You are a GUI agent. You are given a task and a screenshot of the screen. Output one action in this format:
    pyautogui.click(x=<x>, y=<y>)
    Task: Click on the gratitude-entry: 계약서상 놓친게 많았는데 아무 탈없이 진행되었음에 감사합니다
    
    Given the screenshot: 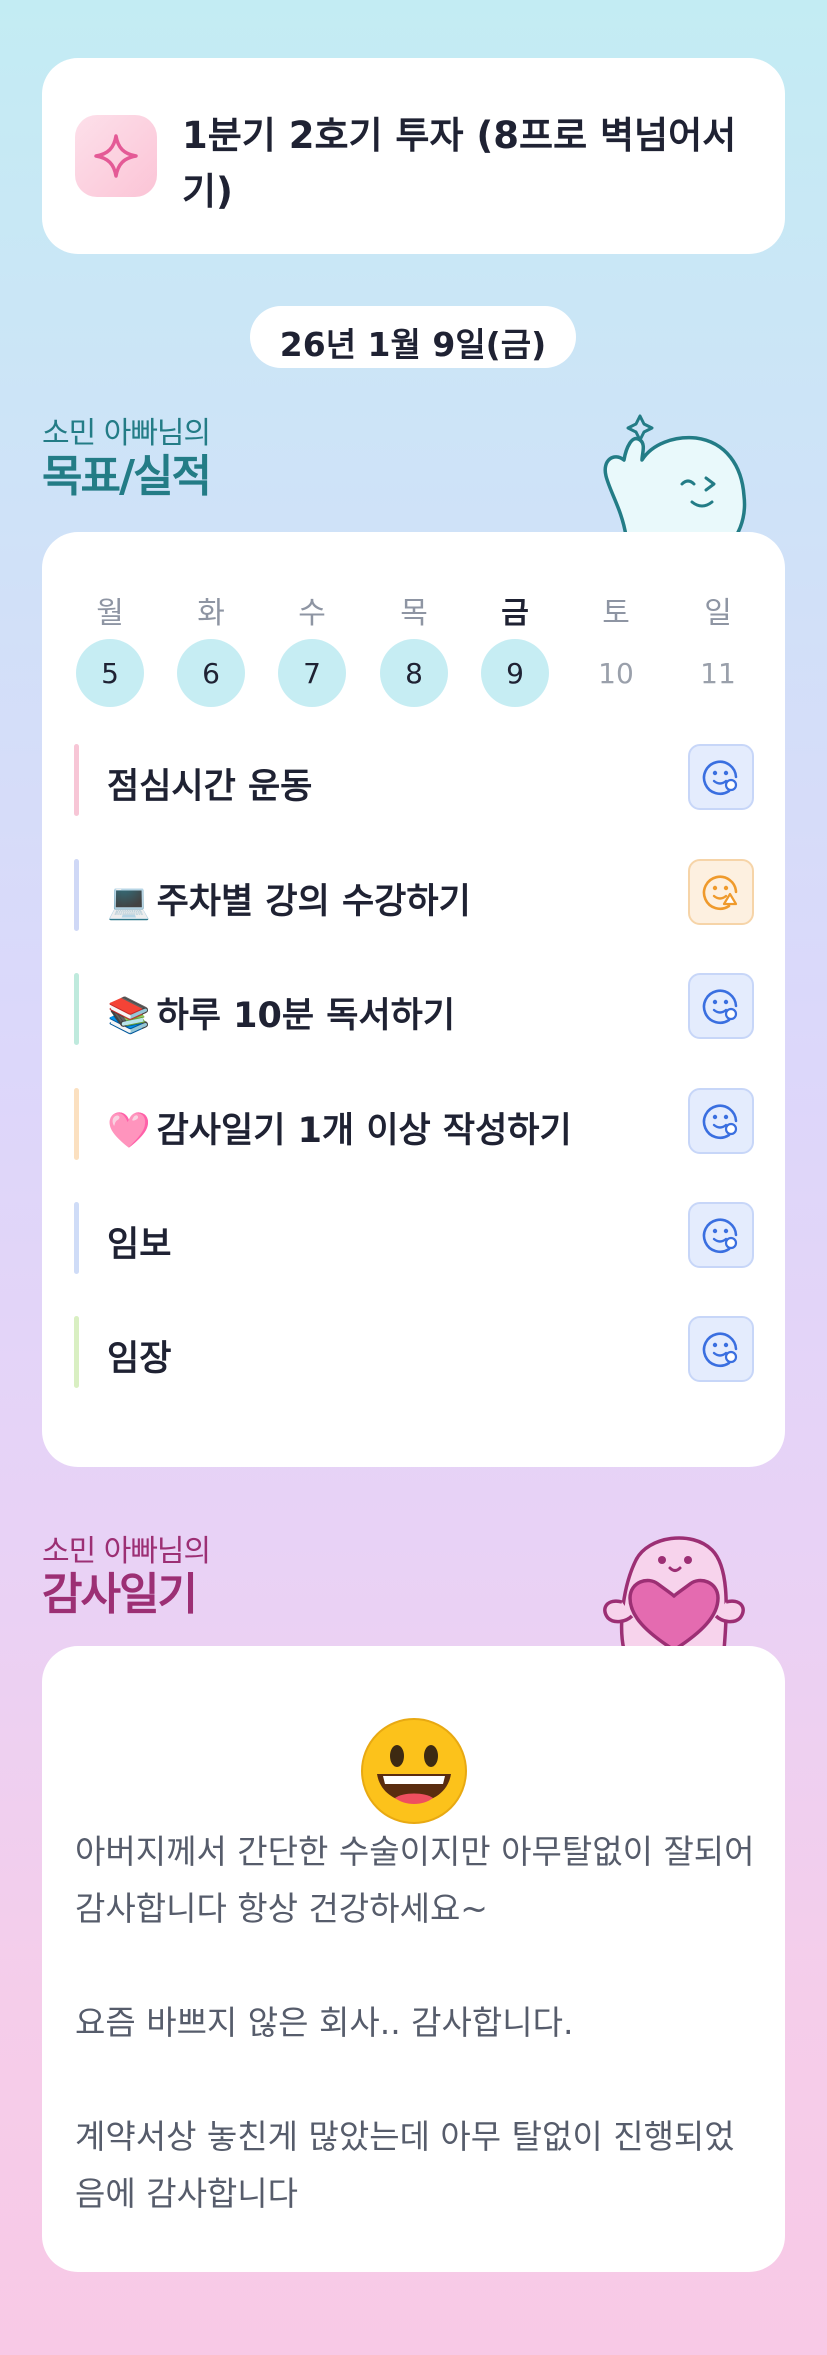 What is the action you would take?
    pyautogui.click(x=405, y=2165)
    